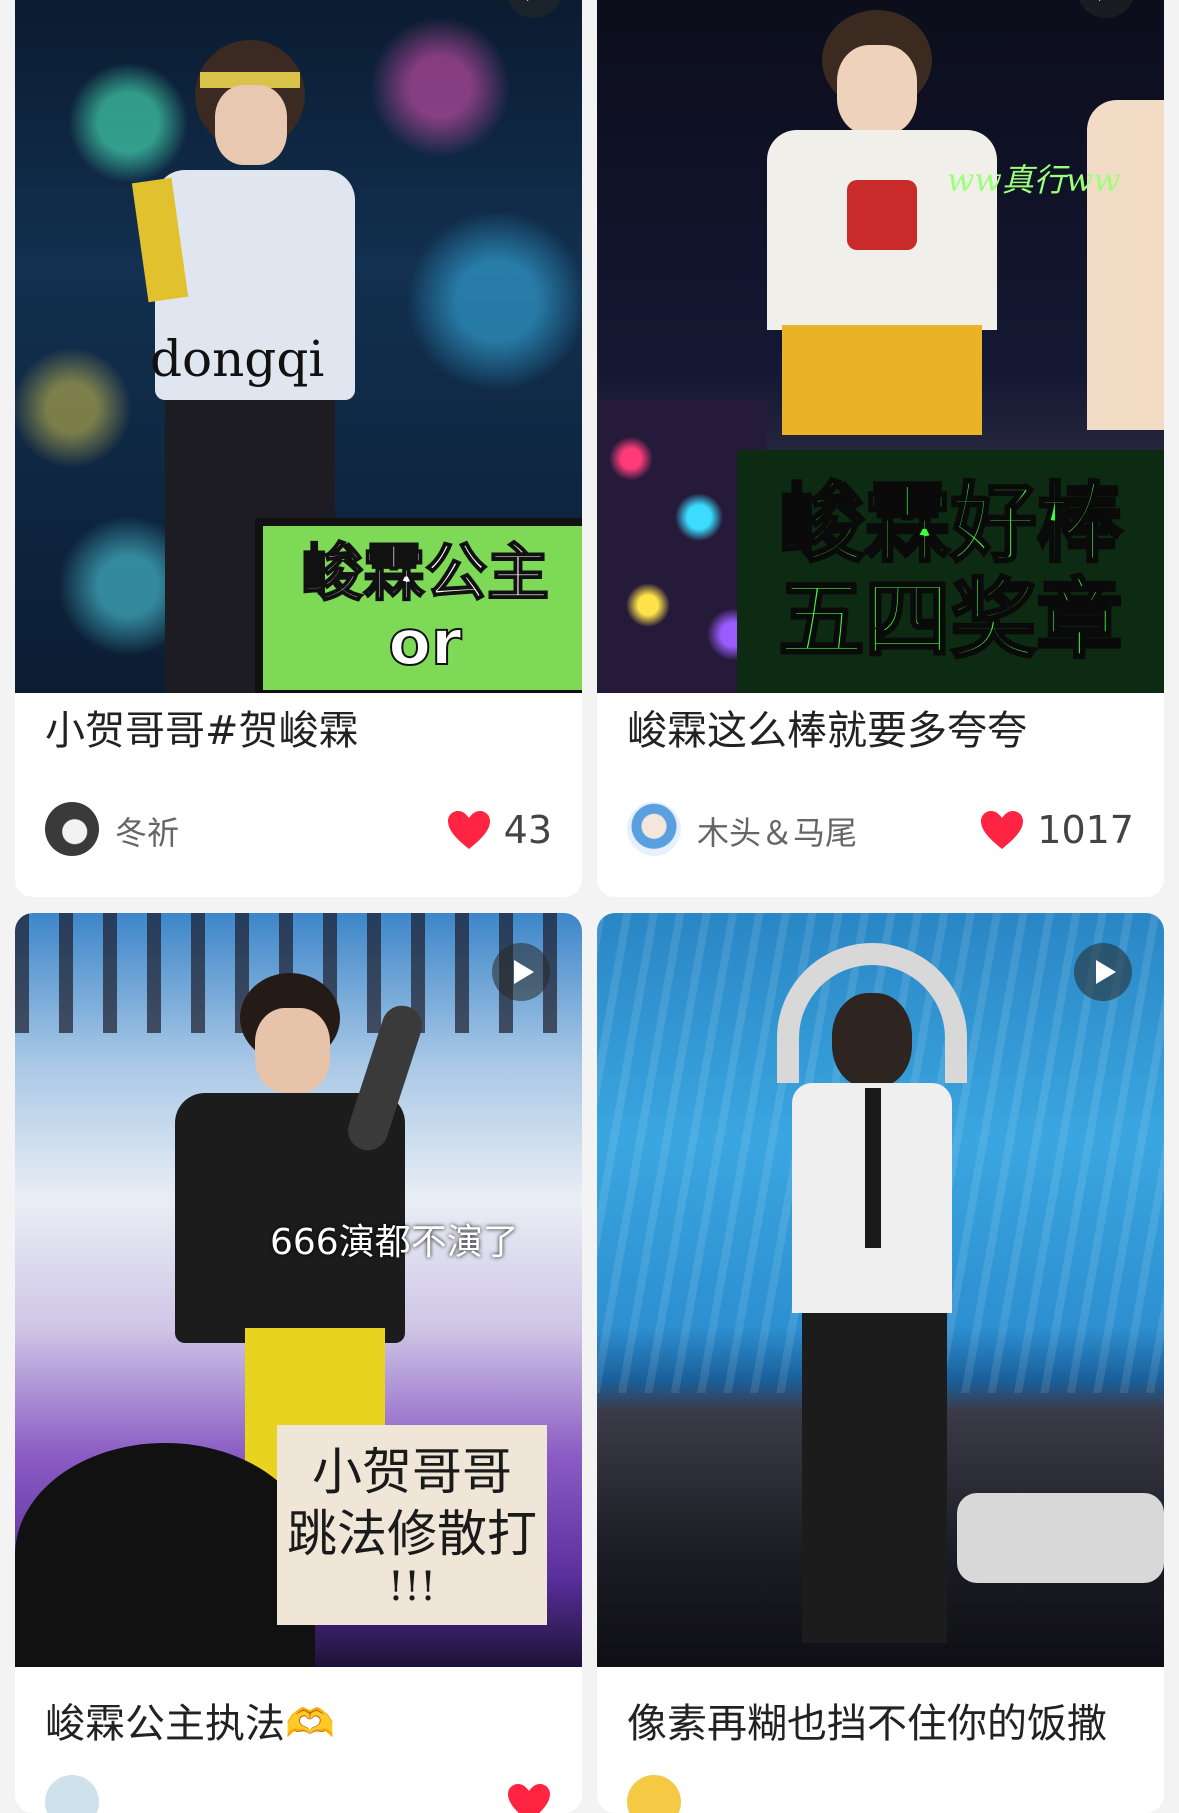 The width and height of the screenshot is (1179, 1813). I want to click on like-count: 43, so click(527, 830).